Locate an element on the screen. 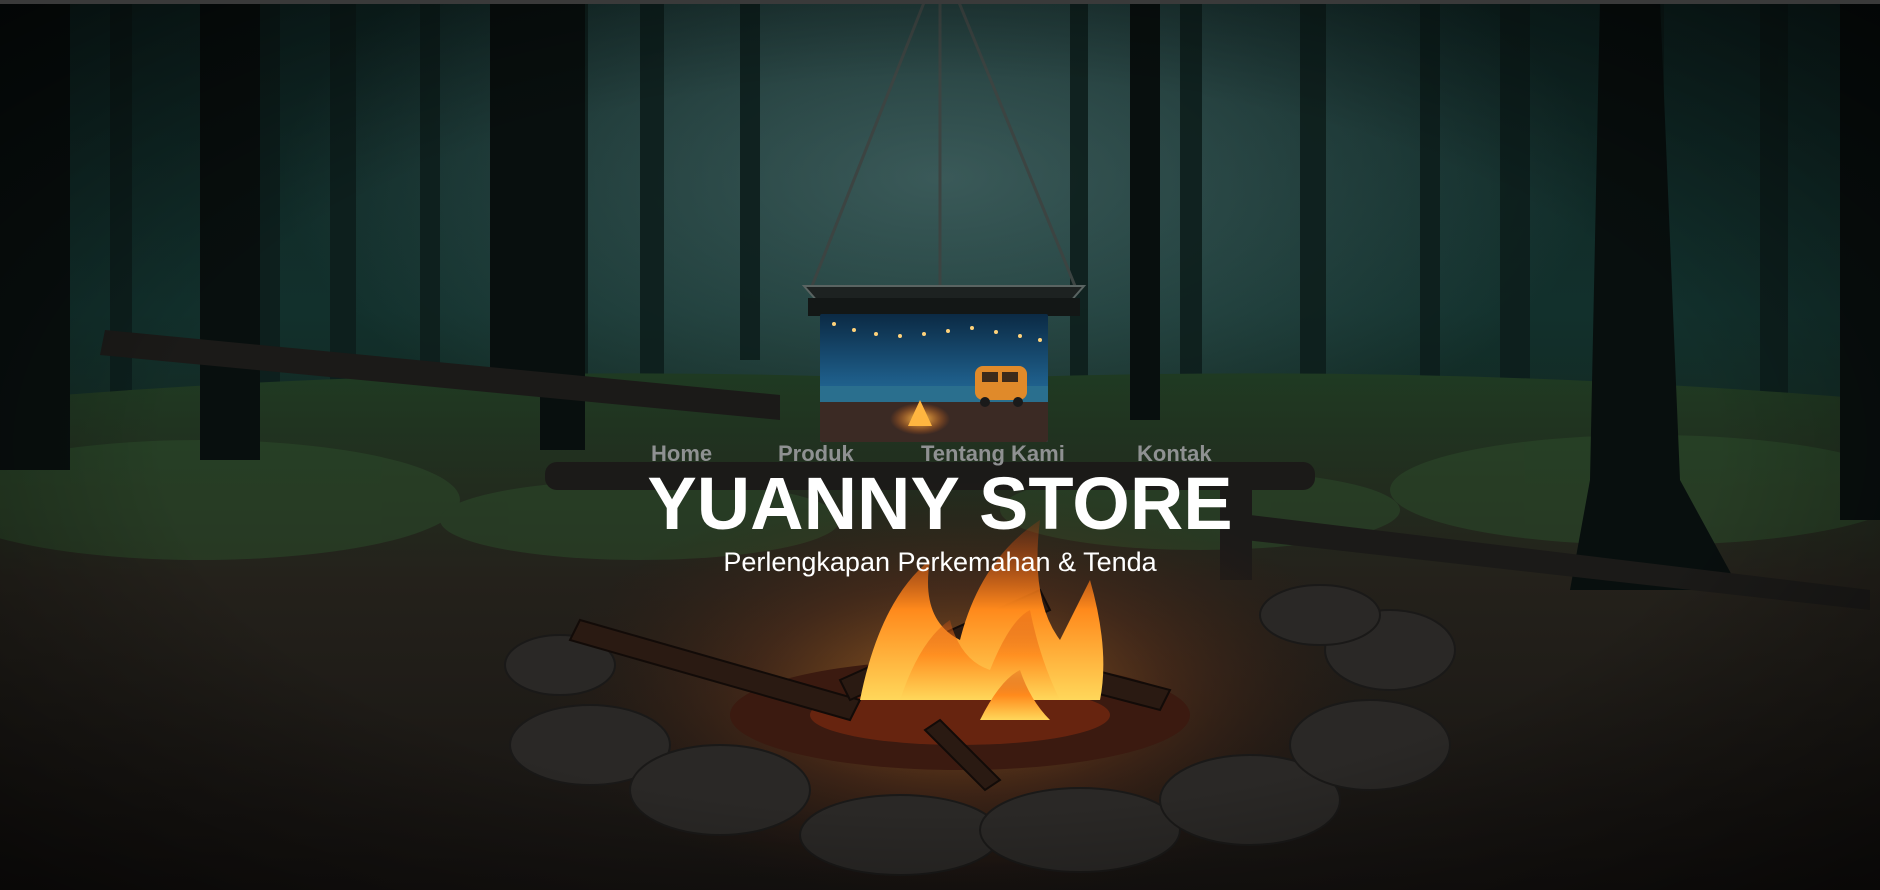 This screenshot has height=890, width=1880. top-border is located at coordinates (940, 2).